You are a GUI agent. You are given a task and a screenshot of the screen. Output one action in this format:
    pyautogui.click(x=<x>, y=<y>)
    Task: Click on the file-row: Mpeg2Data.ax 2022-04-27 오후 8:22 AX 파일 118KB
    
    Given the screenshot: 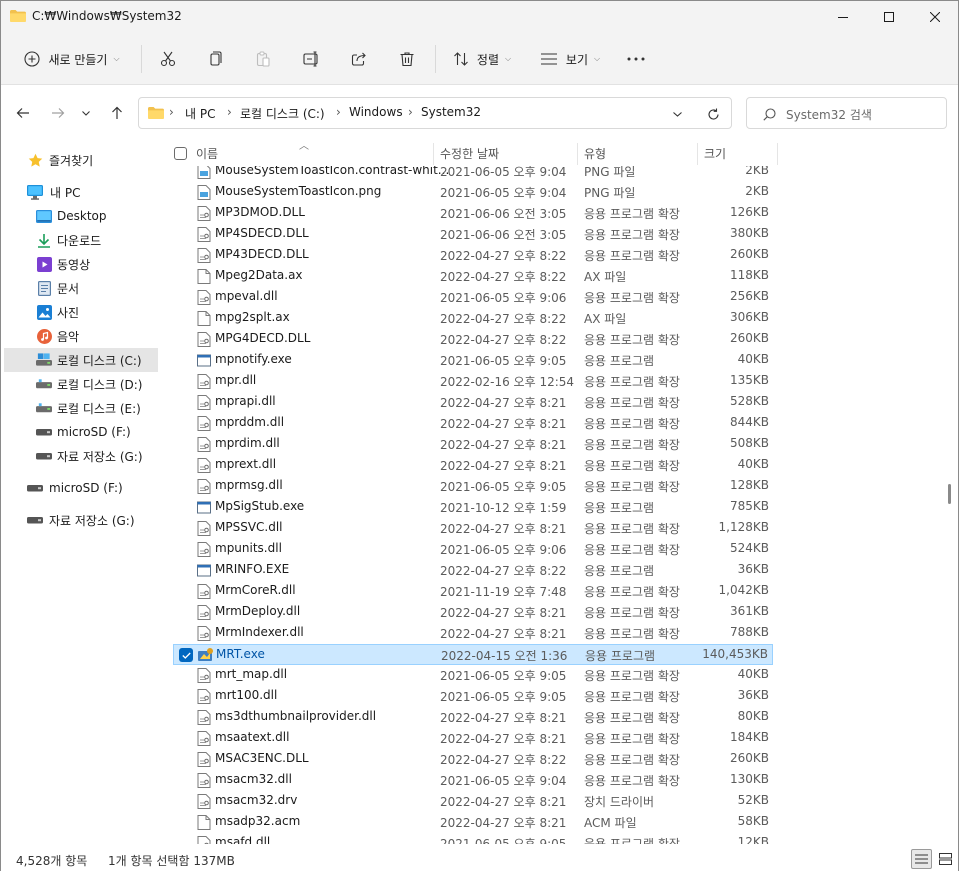 What is the action you would take?
    pyautogui.click(x=473, y=276)
    